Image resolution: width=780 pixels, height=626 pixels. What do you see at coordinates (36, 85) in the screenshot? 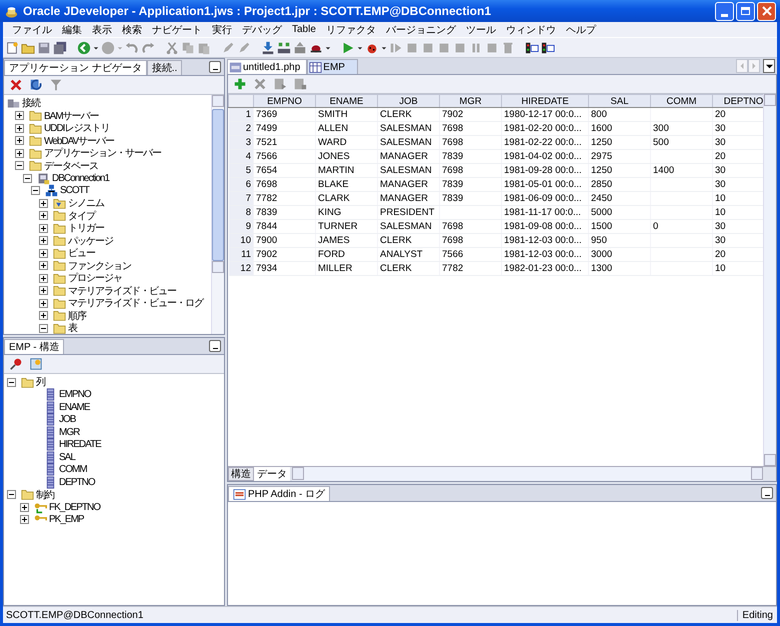
I see `refresh-icon` at bounding box center [36, 85].